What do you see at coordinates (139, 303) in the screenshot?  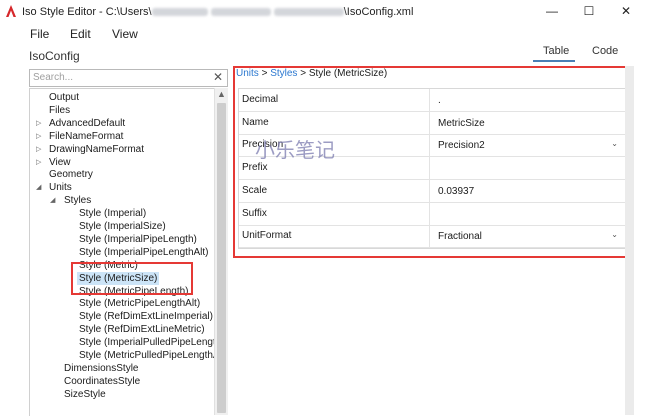 I see `tree-node: Style (MetricPipeLengthAlt)` at bounding box center [139, 303].